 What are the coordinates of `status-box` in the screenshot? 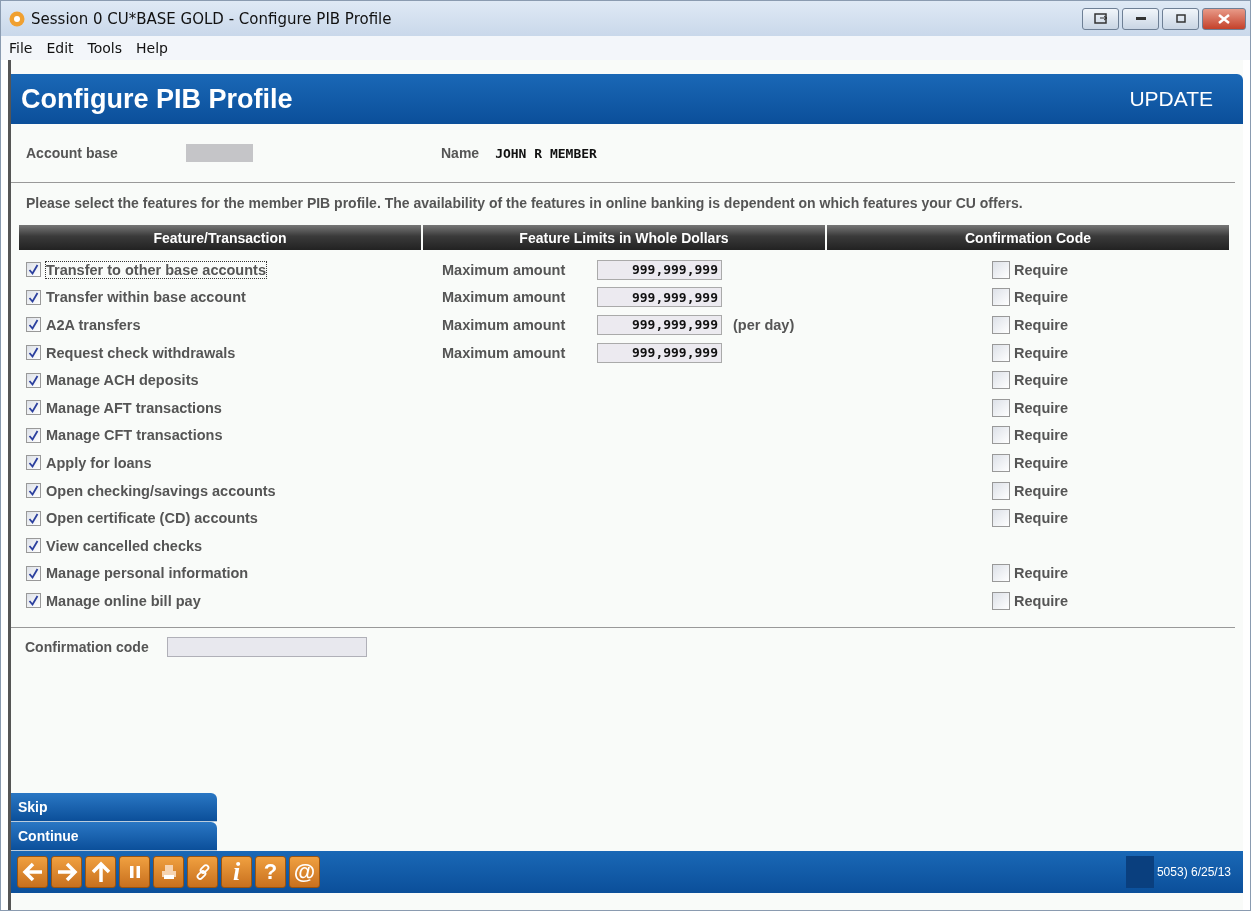 It's located at (1139, 872).